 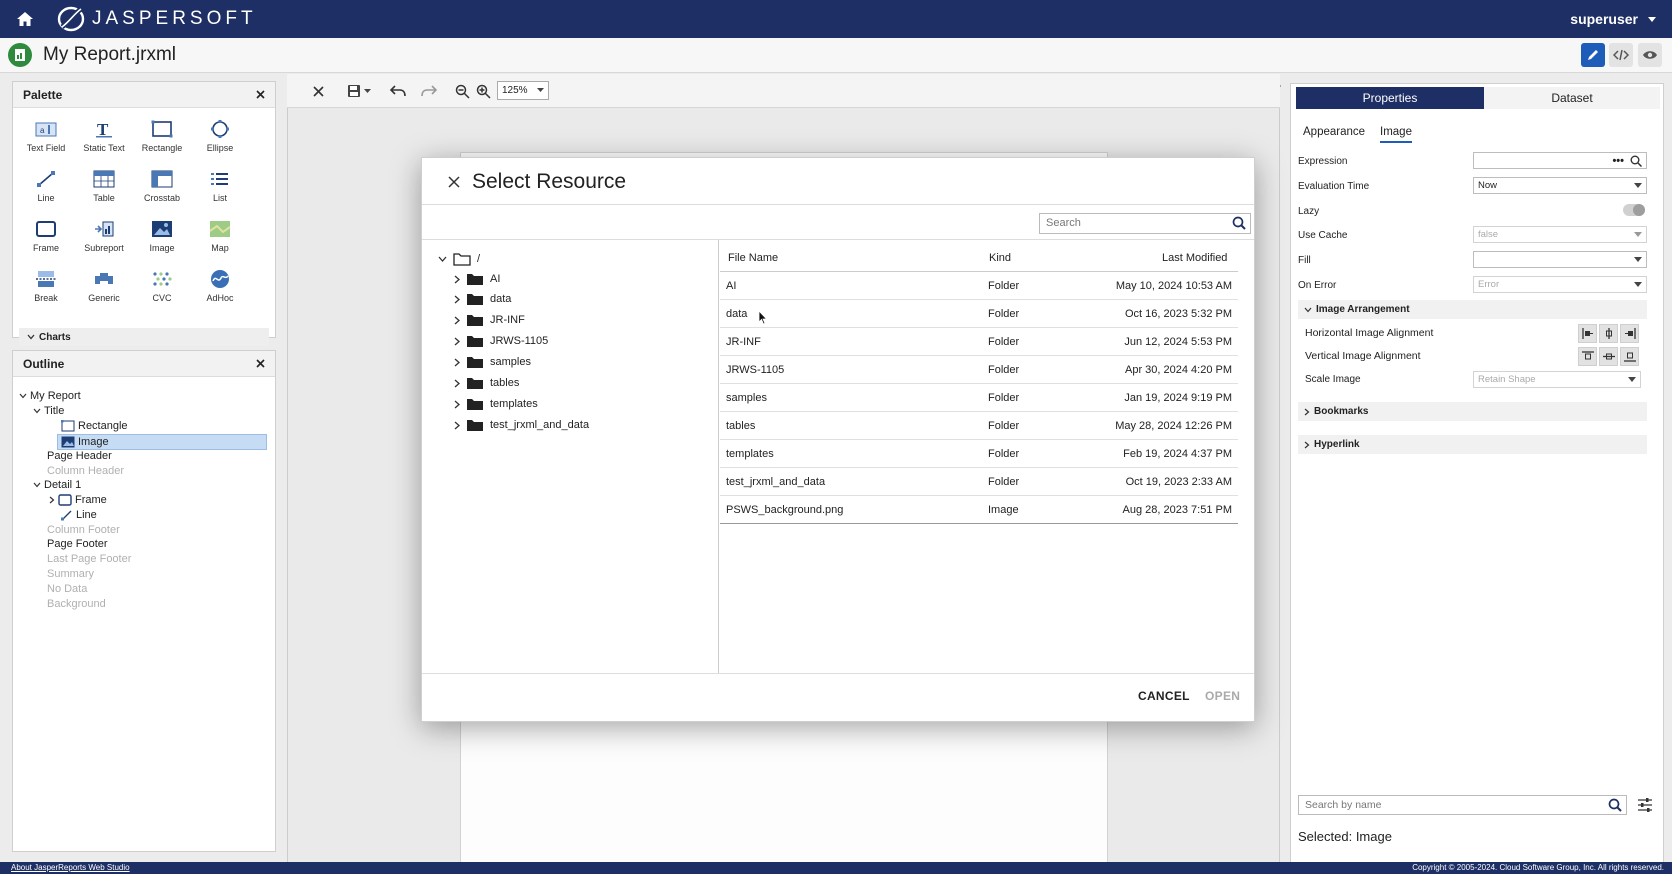 What do you see at coordinates (85, 471) in the screenshot?
I see `outline-item-column-header: Column Header` at bounding box center [85, 471].